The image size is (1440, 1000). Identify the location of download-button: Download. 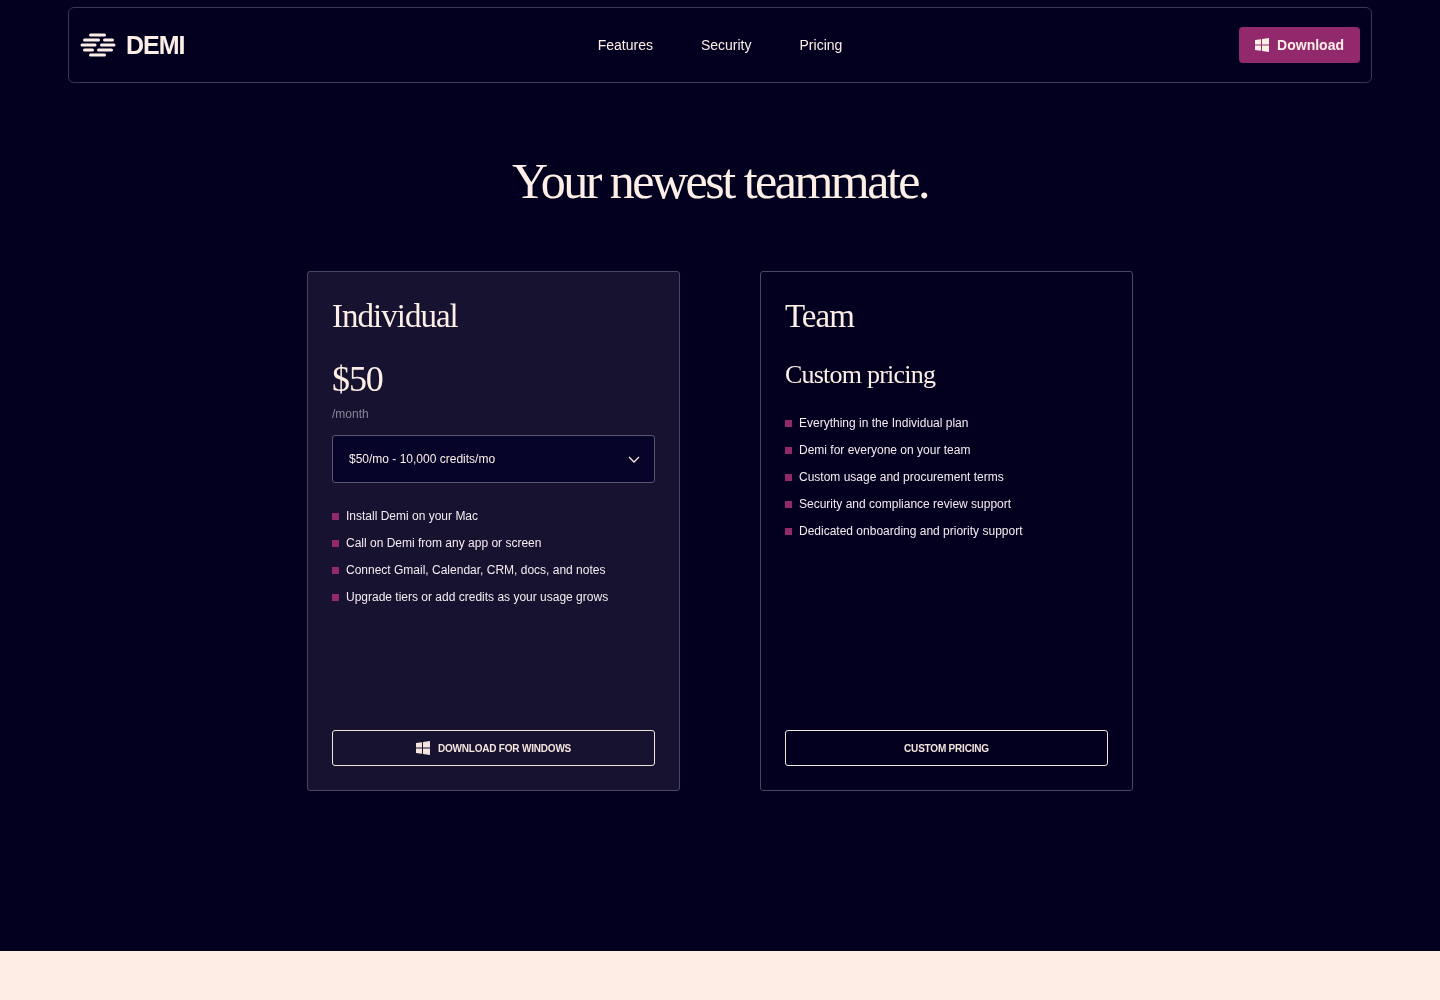
(1299, 45).